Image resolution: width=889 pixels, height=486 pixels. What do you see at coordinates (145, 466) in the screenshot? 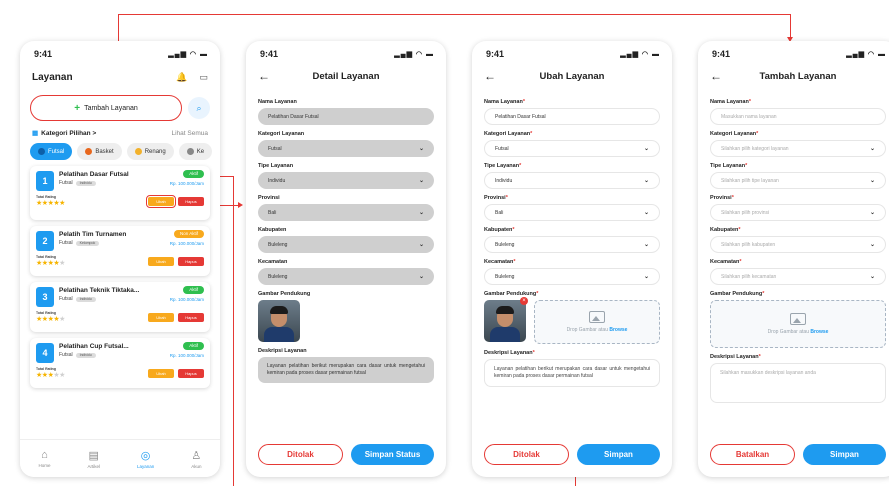
I see `tab-label: Layanan` at bounding box center [145, 466].